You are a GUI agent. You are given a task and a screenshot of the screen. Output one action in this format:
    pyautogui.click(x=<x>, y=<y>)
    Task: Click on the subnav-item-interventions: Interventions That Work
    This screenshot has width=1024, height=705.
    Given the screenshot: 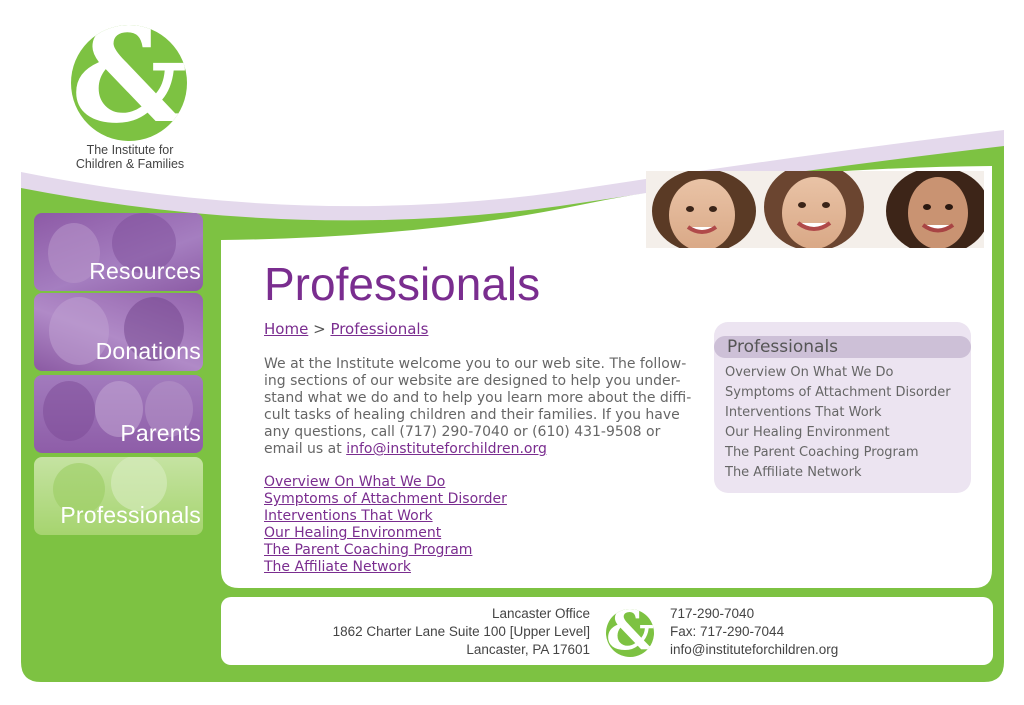 What is the action you would take?
    pyautogui.click(x=838, y=413)
    